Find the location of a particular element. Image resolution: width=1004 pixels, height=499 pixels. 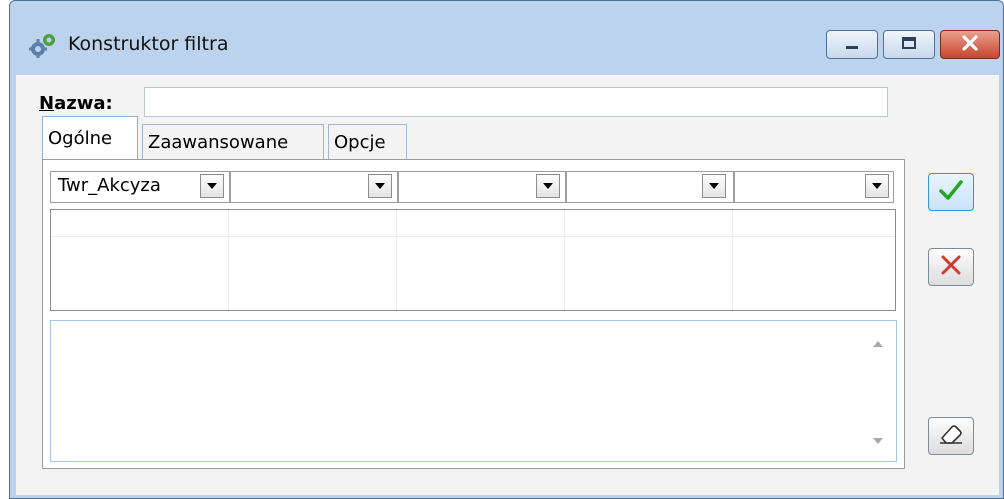

check-icon is located at coordinates (951, 192).